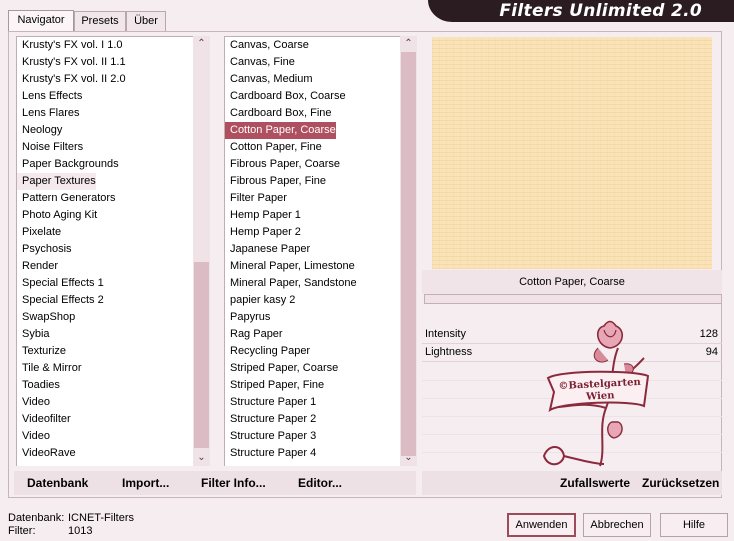 The width and height of the screenshot is (734, 541). I want to click on list-item: Recycling Paper, so click(267, 351).